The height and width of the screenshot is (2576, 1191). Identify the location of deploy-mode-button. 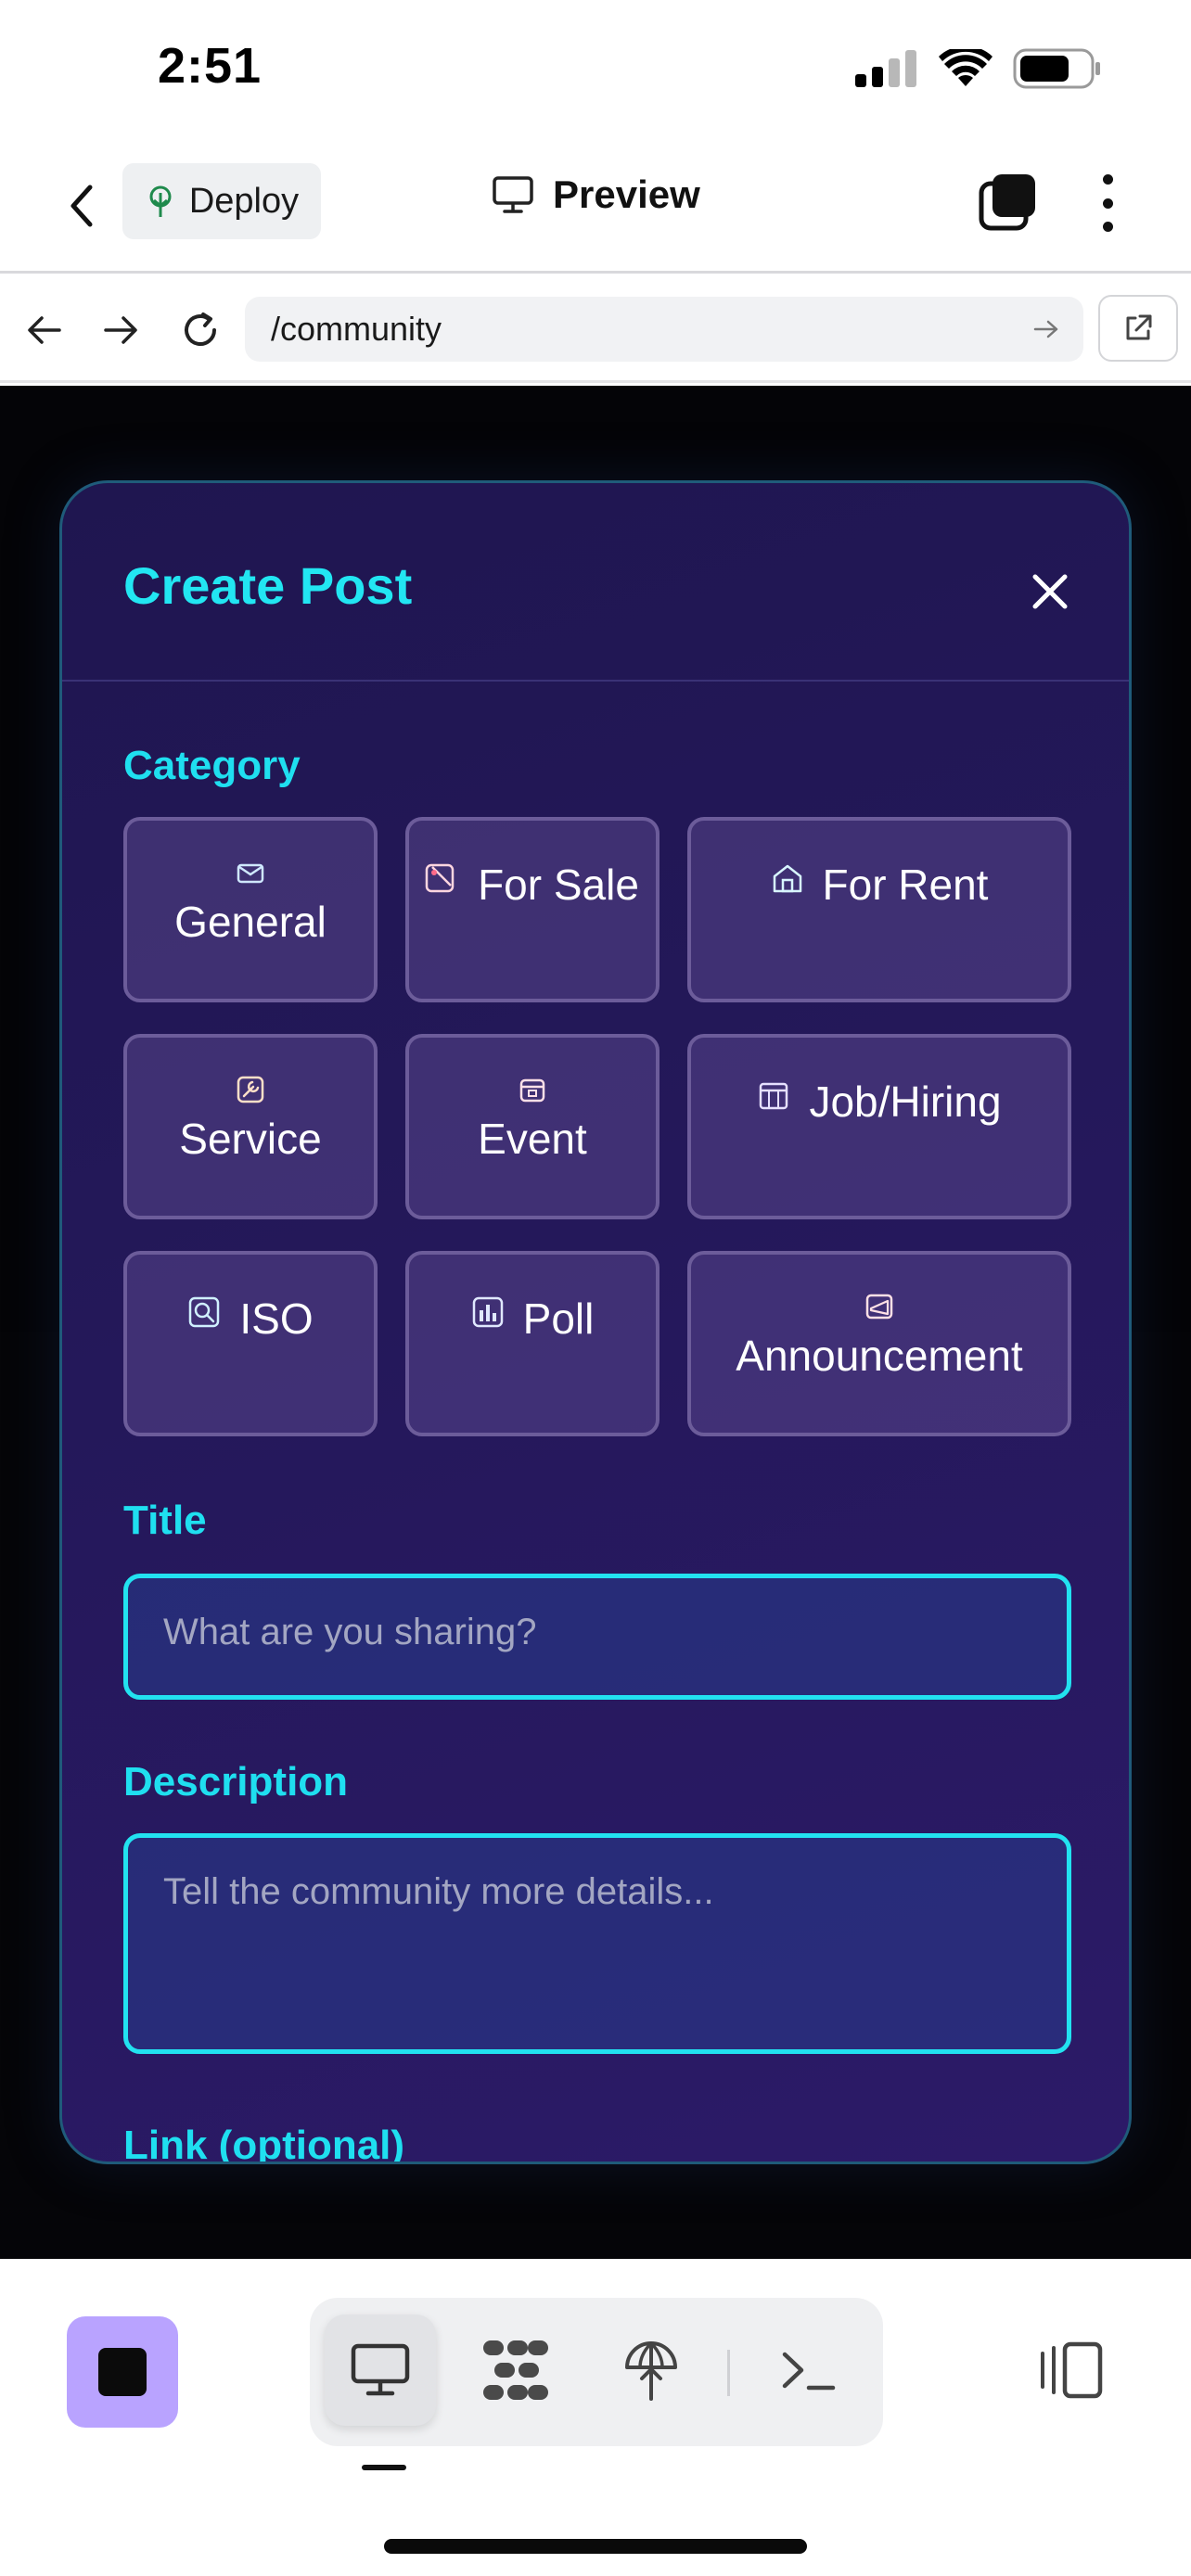
(651, 2370).